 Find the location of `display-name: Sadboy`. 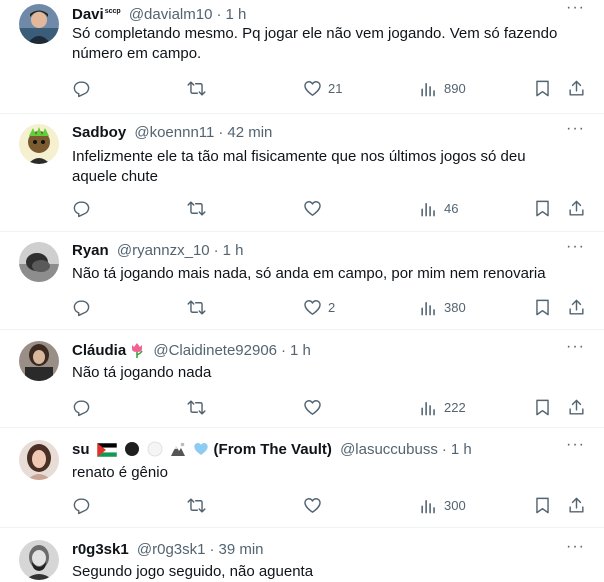

display-name: Sadboy is located at coordinates (99, 132).